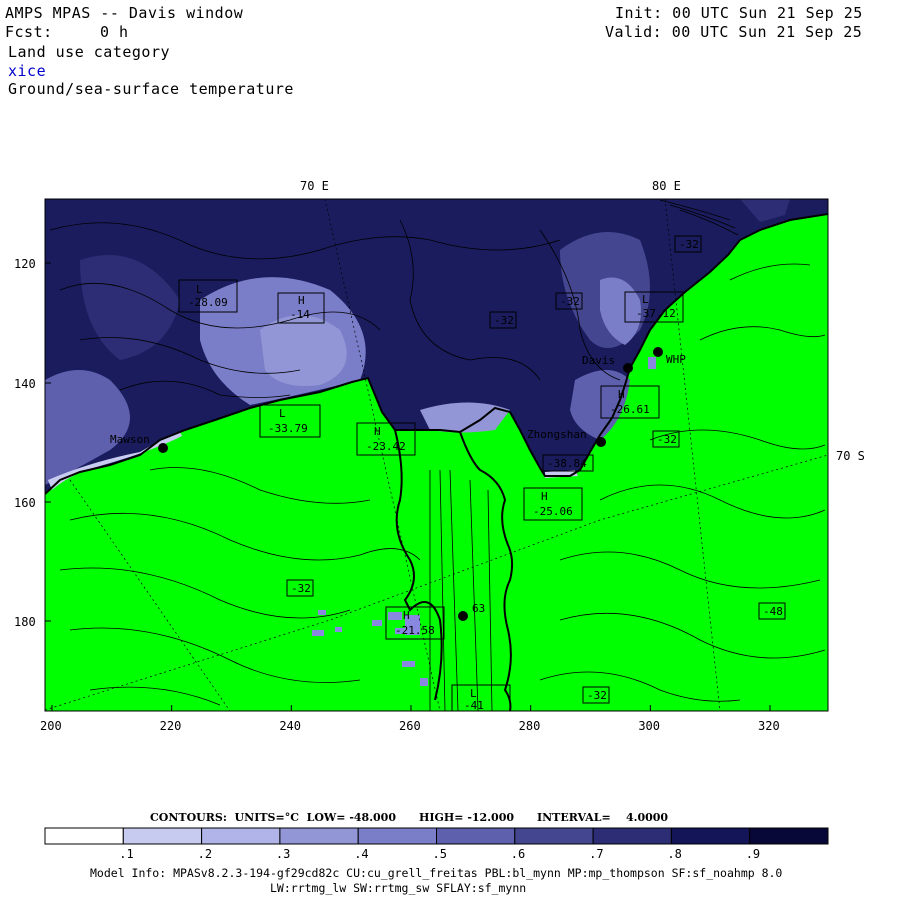  Describe the element at coordinates (205, 854) in the screenshot. I see `legend-bin-label: .2` at that location.